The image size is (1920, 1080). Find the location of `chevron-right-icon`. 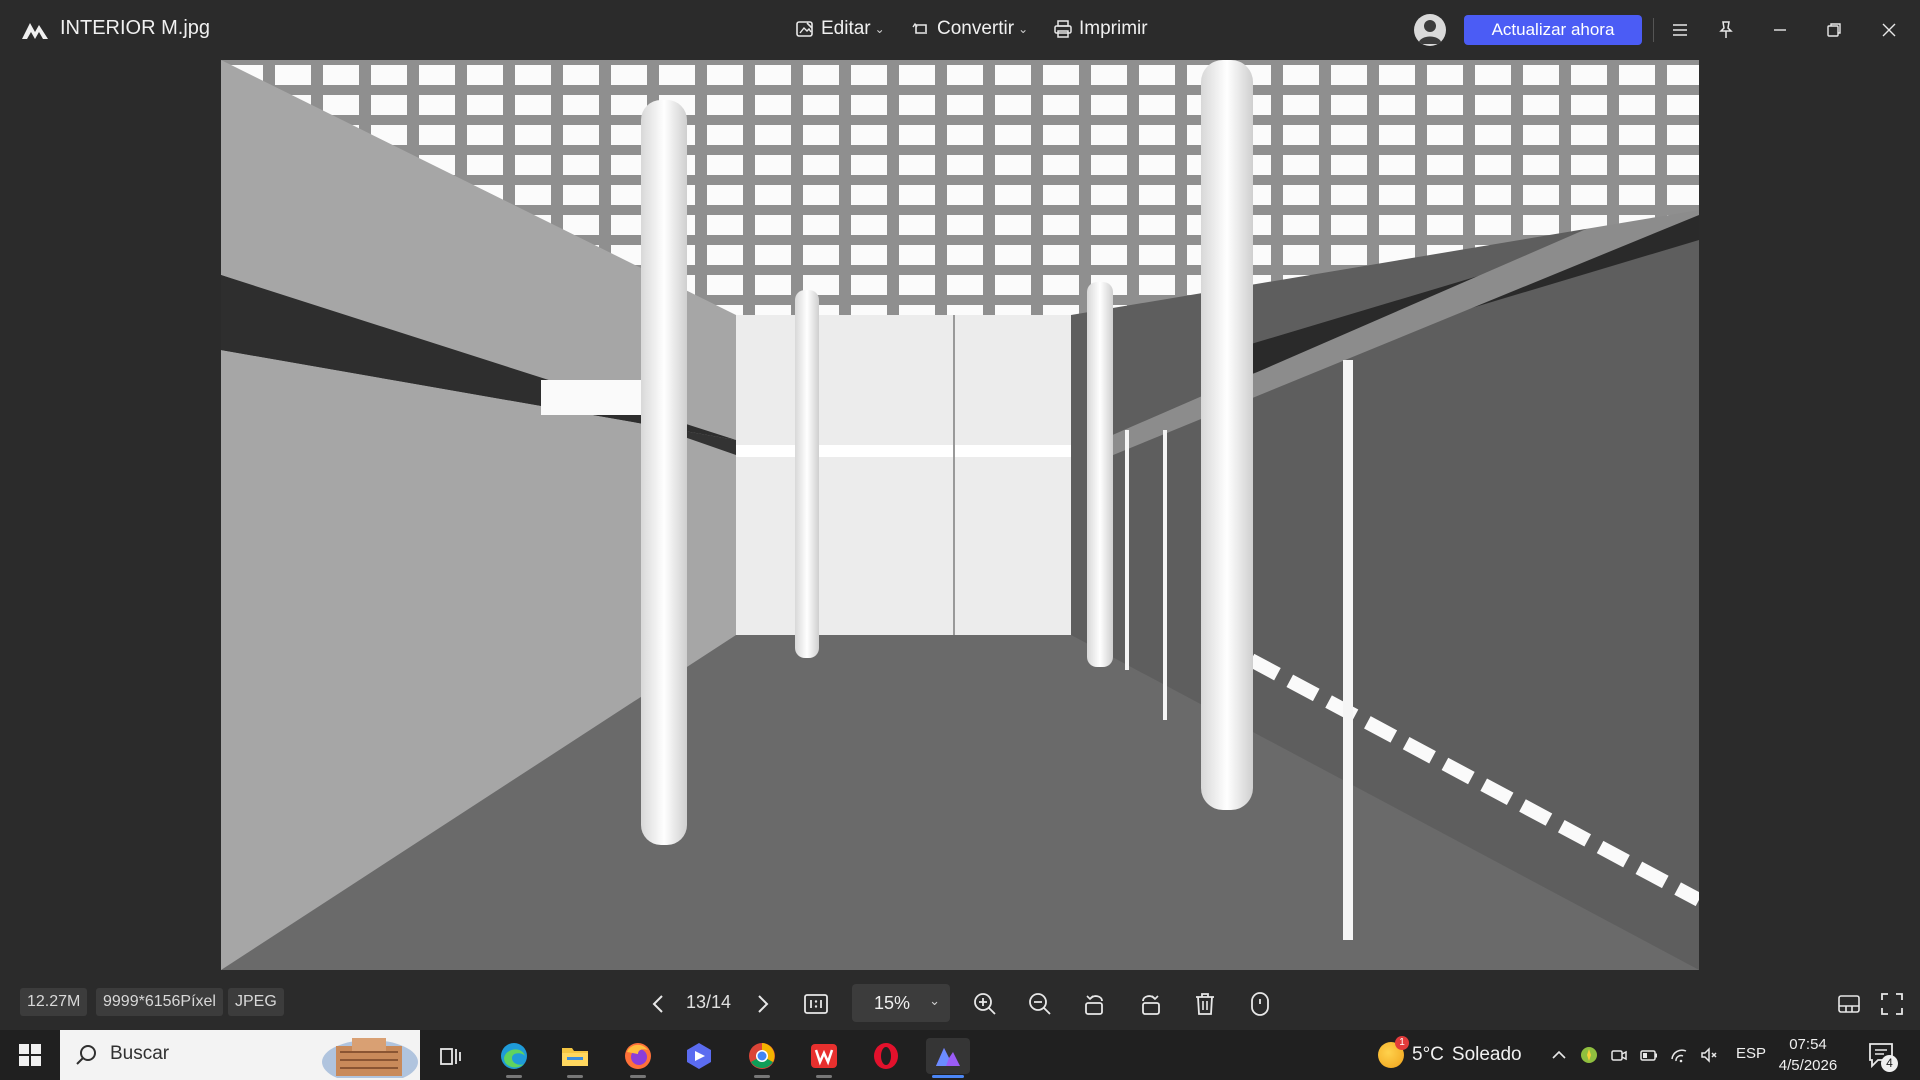

chevron-right-icon is located at coordinates (763, 1004).